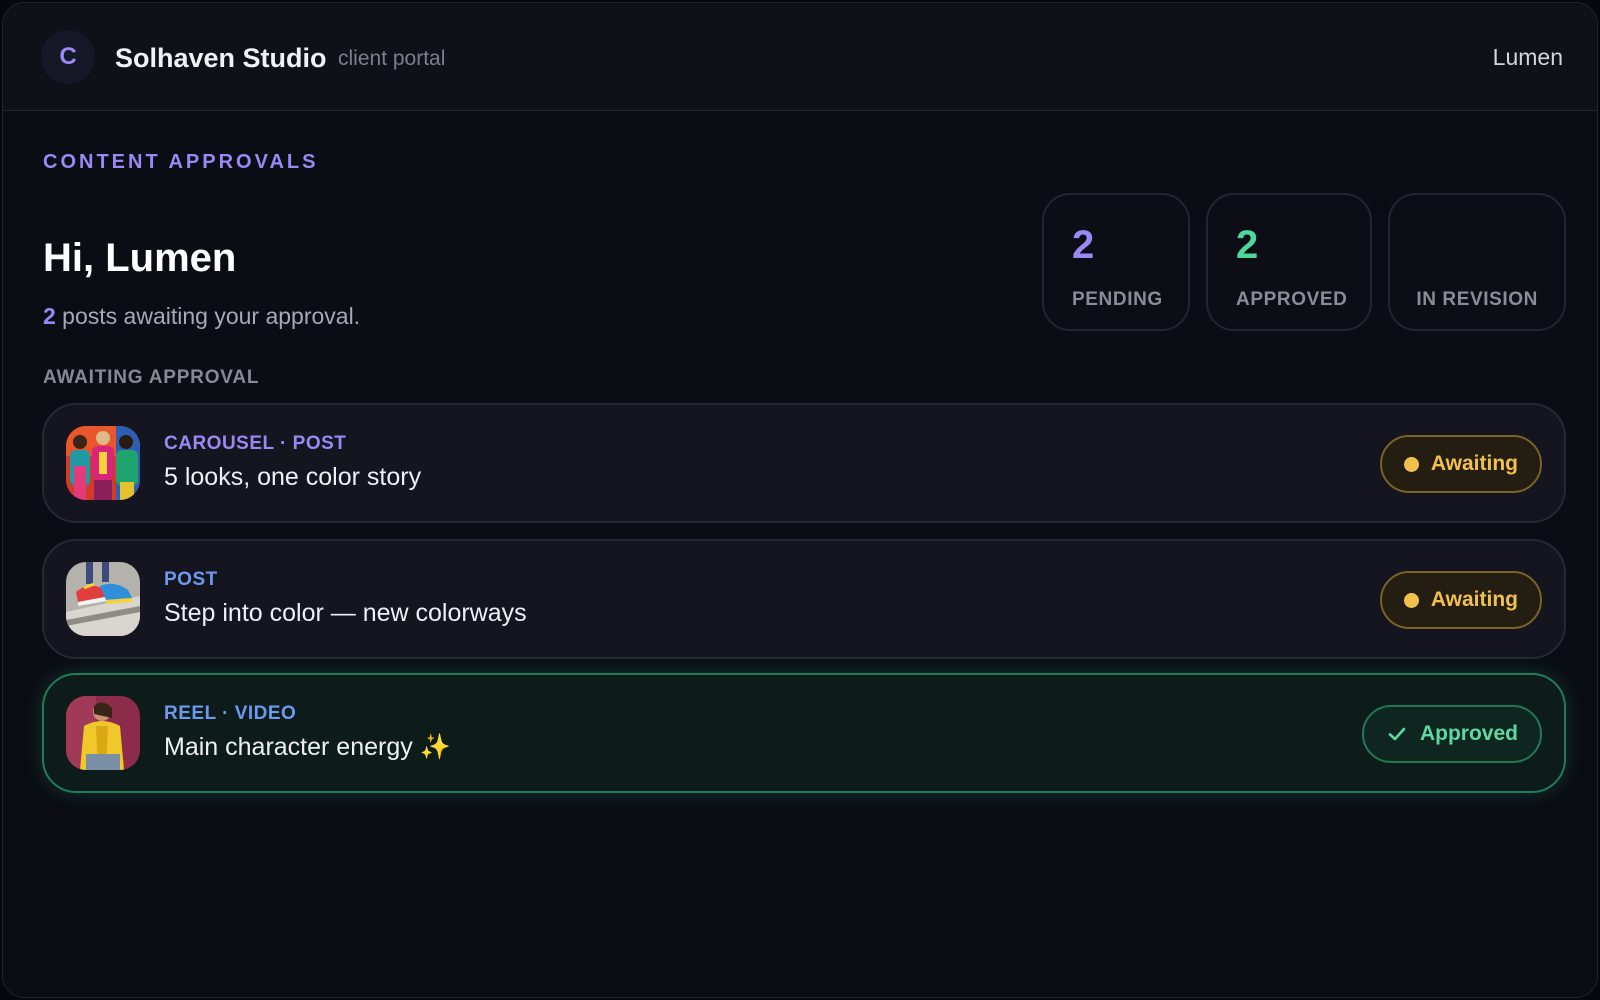 The height and width of the screenshot is (1000, 1600). What do you see at coordinates (255, 443) in the screenshot?
I see `post-type: CAROUSEL · POST` at bounding box center [255, 443].